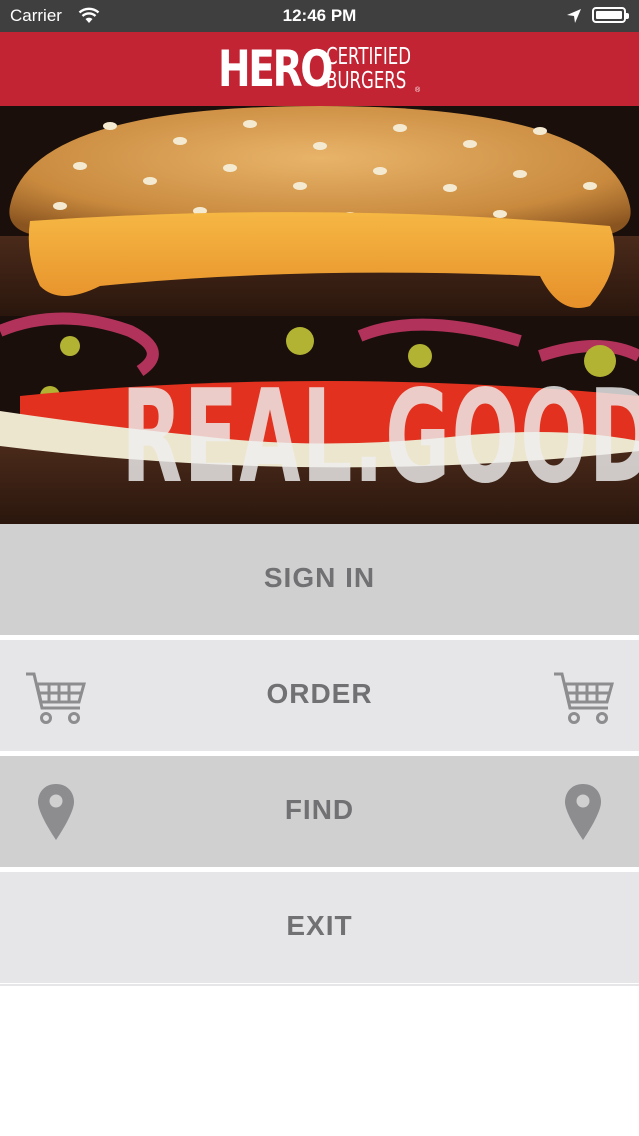 The height and width of the screenshot is (1136, 639). Describe the element at coordinates (574, 16) in the screenshot. I see `location-arrow-icon` at that location.